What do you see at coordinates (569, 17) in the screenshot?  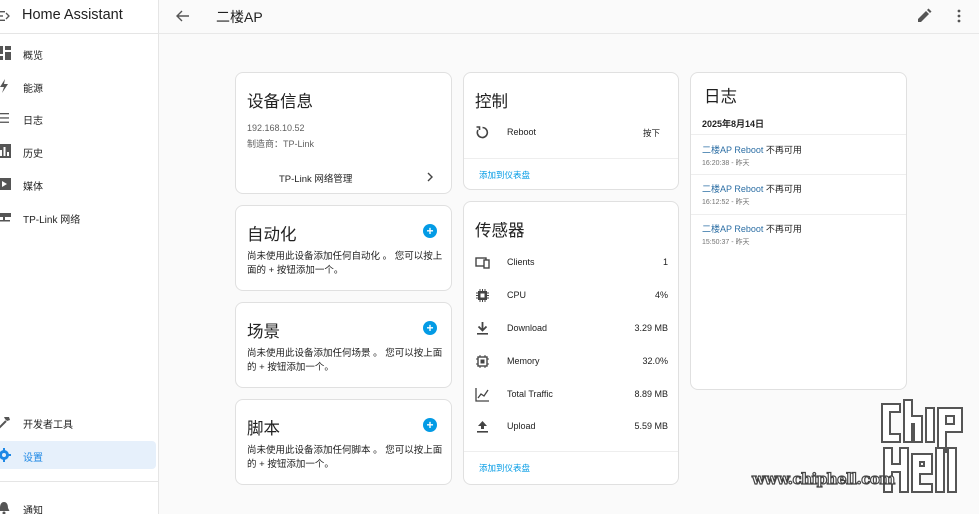 I see `top-bar: 二楼AP` at bounding box center [569, 17].